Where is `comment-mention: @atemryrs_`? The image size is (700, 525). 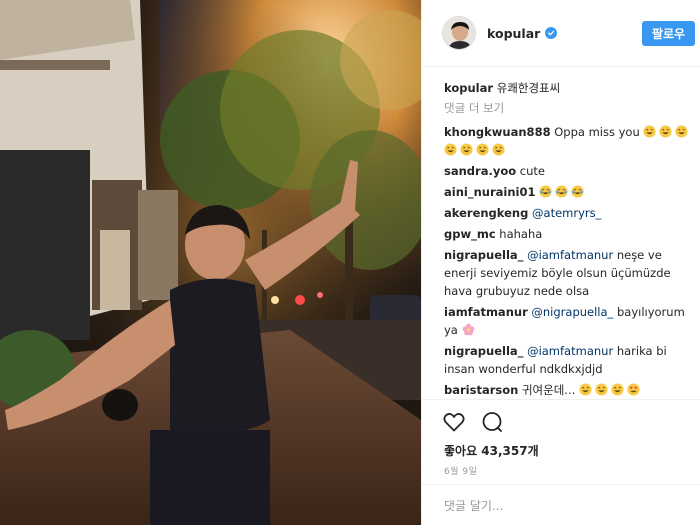
comment-mention: @atemryrs_ is located at coordinates (566, 213).